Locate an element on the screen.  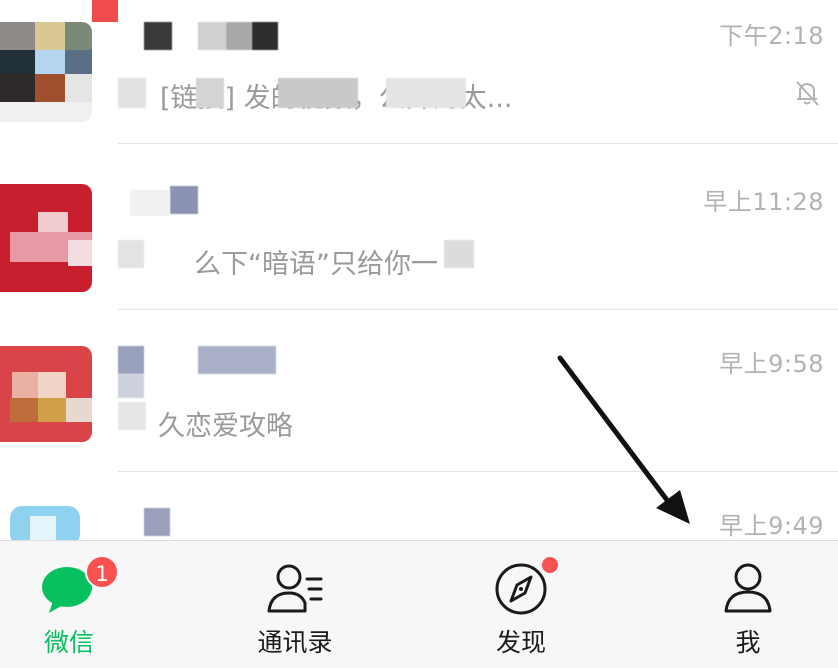
contacts-icon is located at coordinates (295, 588).